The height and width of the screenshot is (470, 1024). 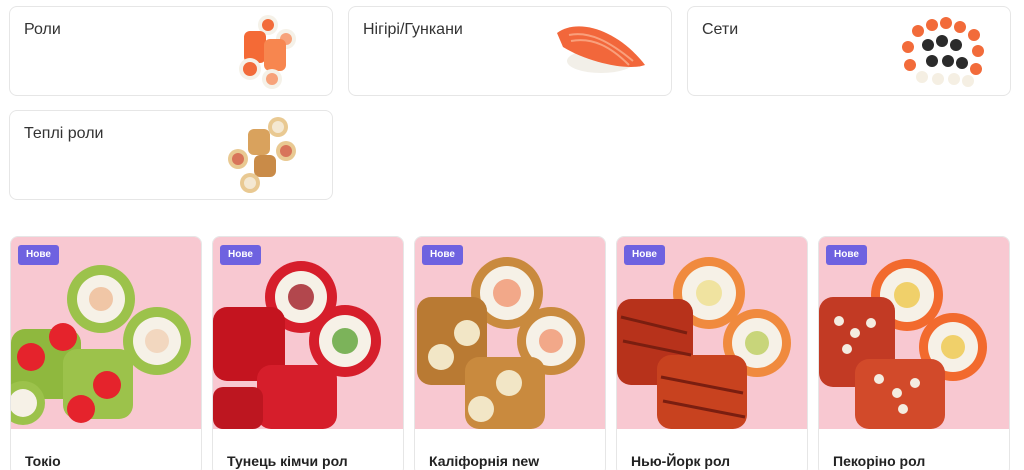 What do you see at coordinates (171, 51) in the screenshot?
I see `category-card-rolls: Роли` at bounding box center [171, 51].